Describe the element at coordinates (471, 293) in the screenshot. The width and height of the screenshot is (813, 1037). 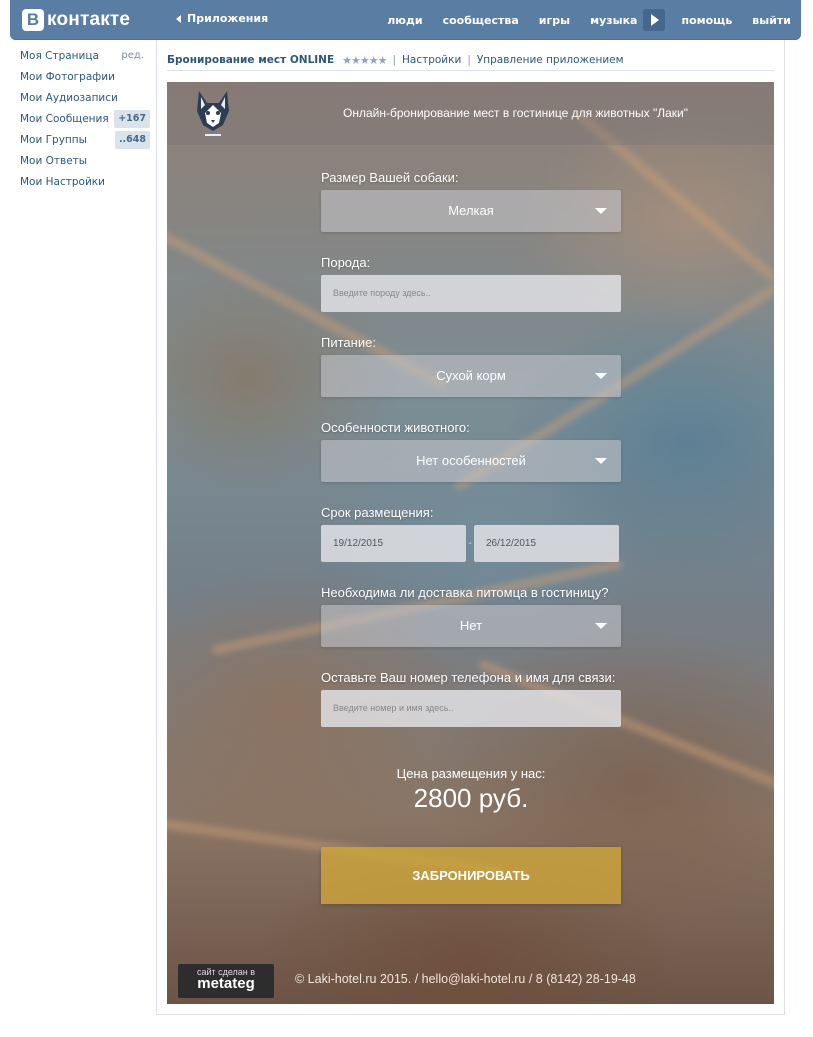
I see `breed-input: Введите породу здесь..` at that location.